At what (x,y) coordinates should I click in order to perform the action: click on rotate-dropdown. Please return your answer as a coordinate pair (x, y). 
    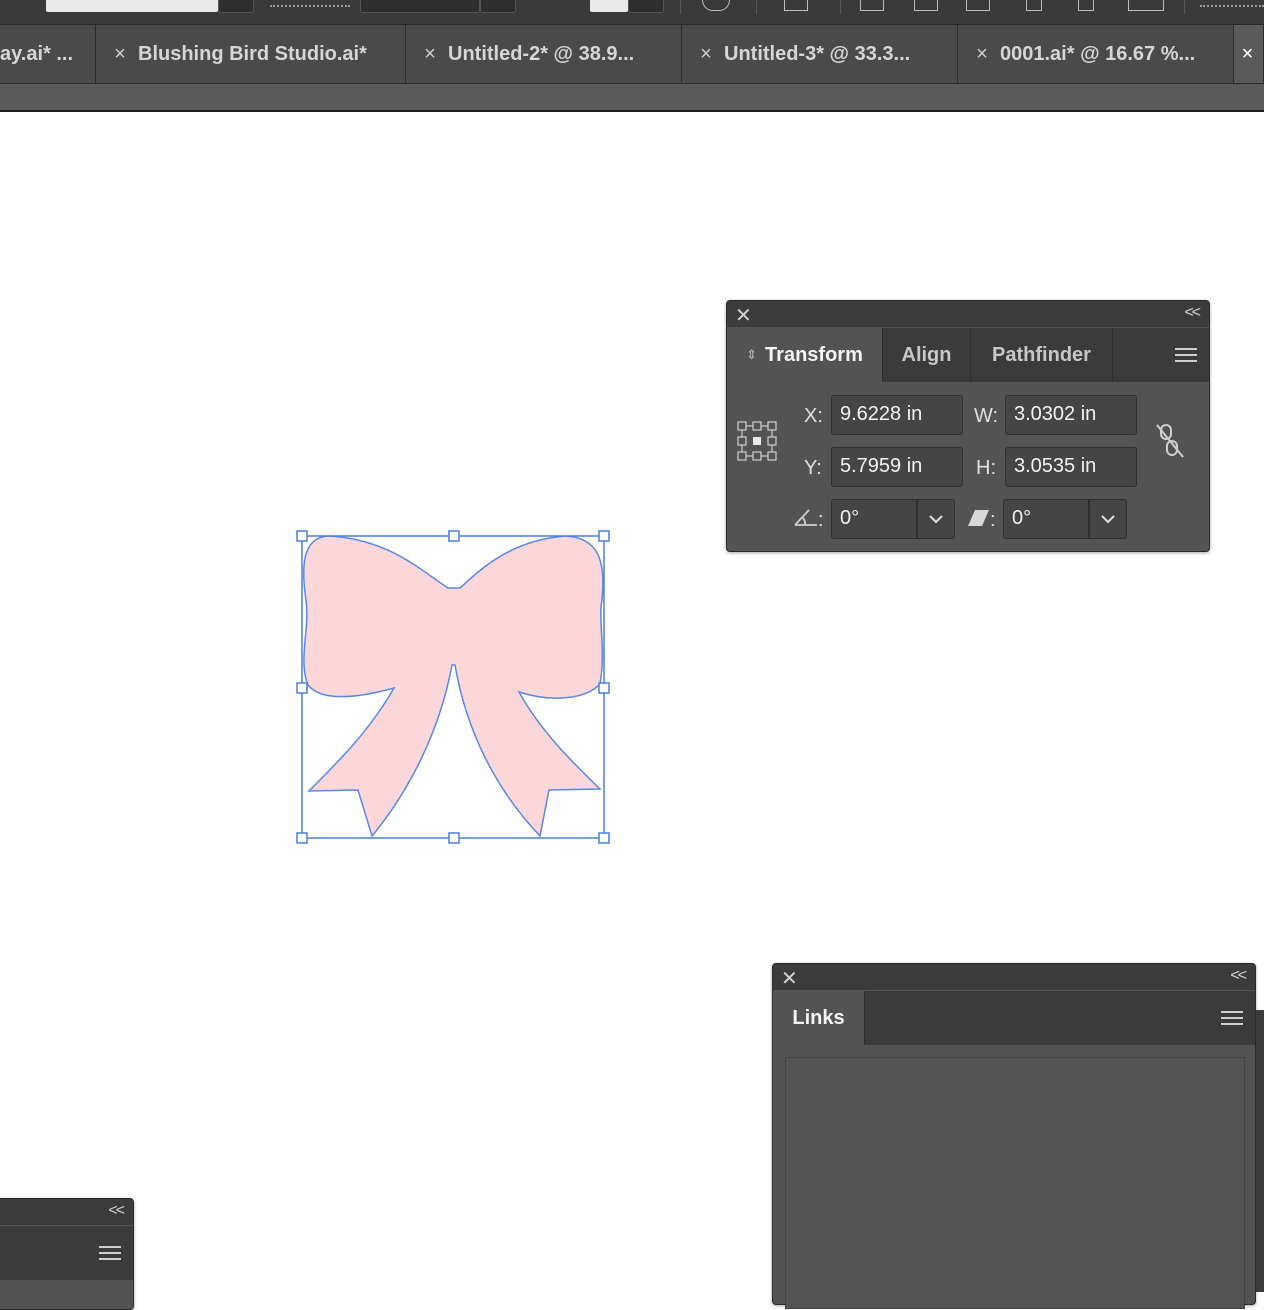
    Looking at the image, I should click on (936, 519).